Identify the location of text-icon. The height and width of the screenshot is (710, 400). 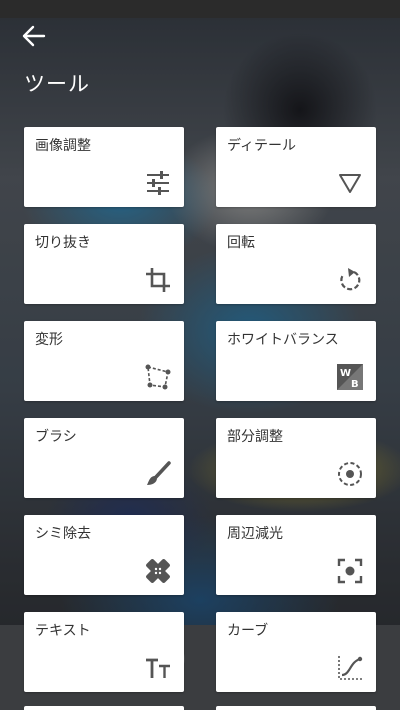
(158, 668).